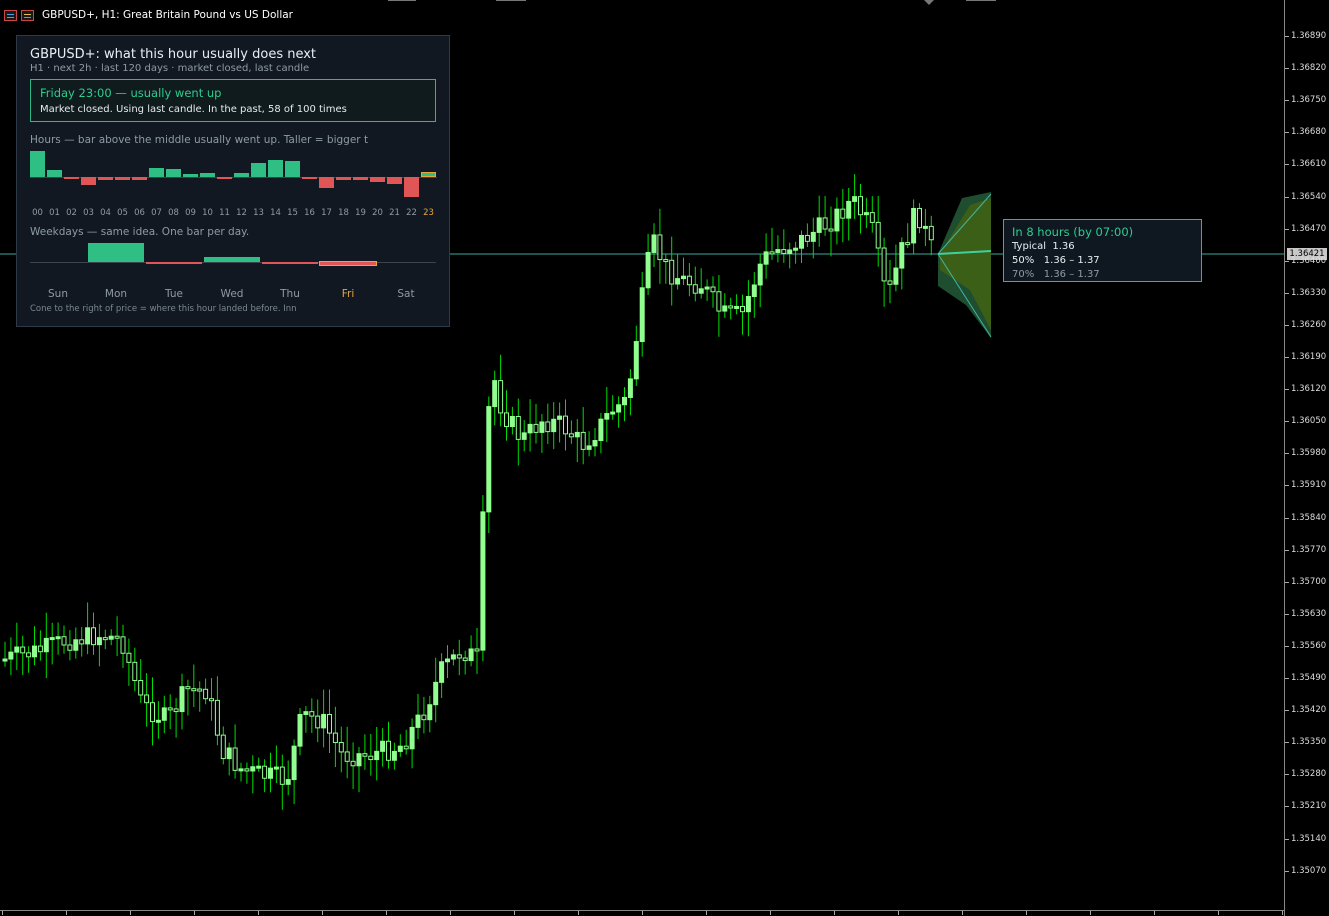 The width and height of the screenshot is (1329, 916). What do you see at coordinates (642, 913) in the screenshot?
I see `time-axis` at bounding box center [642, 913].